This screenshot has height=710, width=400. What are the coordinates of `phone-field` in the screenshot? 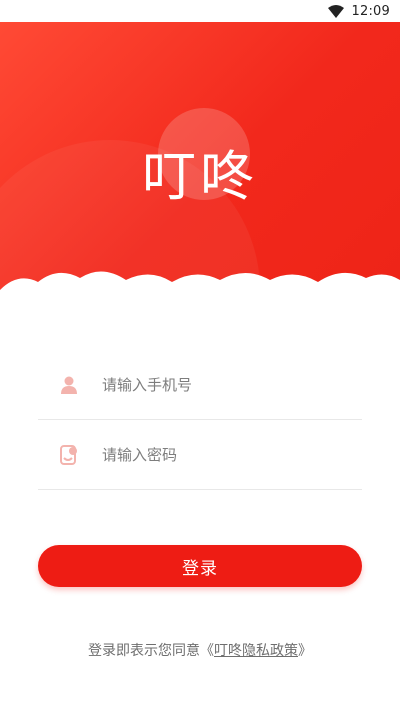 It's located at (200, 385).